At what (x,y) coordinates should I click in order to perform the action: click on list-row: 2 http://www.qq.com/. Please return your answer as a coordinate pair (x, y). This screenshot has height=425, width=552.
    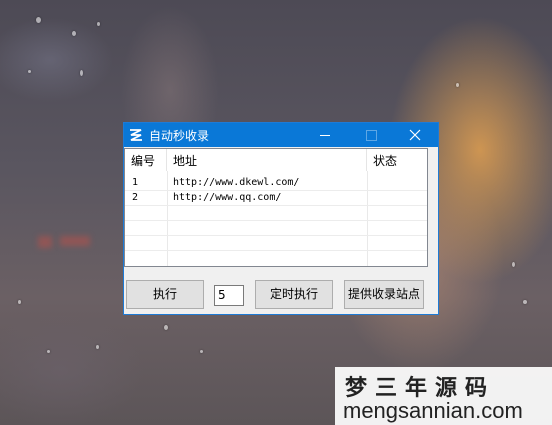
    Looking at the image, I should click on (276, 197).